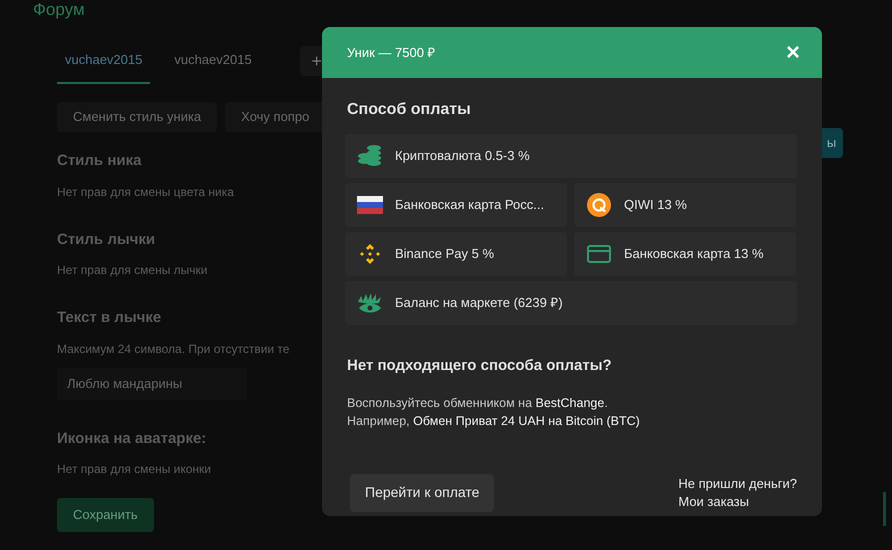 This screenshot has width=892, height=550. What do you see at coordinates (571, 303) in the screenshot?
I see `payment-method-option: Баланс на маркете (6239 ₽)` at bounding box center [571, 303].